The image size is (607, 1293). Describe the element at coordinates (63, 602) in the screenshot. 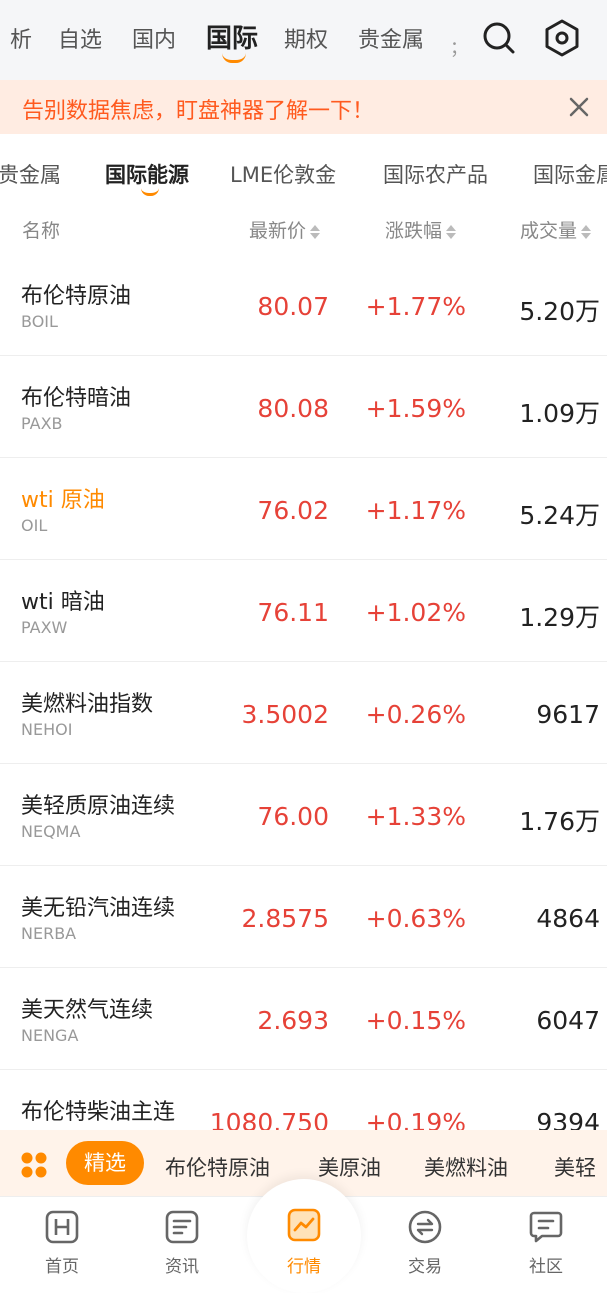

I see `instrument-name: wti 暗油` at that location.